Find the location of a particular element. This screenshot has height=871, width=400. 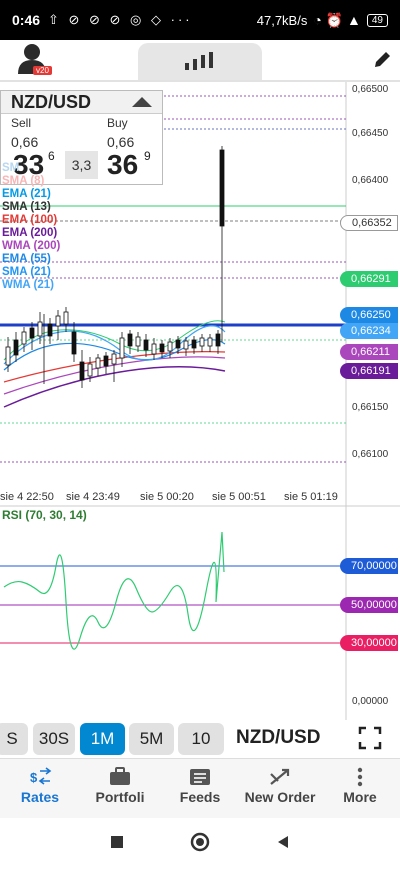

rsi-level-50: 50,00000 is located at coordinates (369, 605).